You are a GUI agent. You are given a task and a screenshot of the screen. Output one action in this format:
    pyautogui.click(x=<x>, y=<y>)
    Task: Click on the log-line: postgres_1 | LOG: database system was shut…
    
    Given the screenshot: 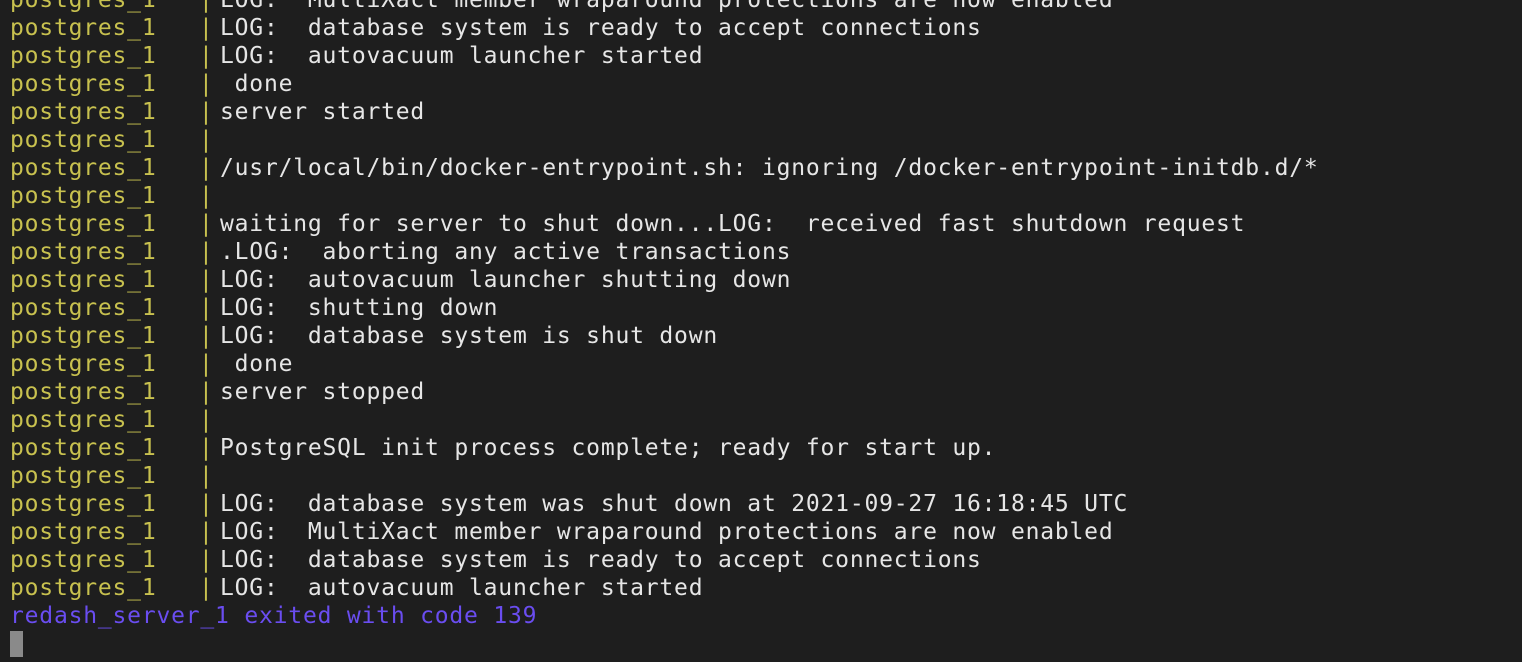 What is the action you would take?
    pyautogui.click(x=664, y=504)
    